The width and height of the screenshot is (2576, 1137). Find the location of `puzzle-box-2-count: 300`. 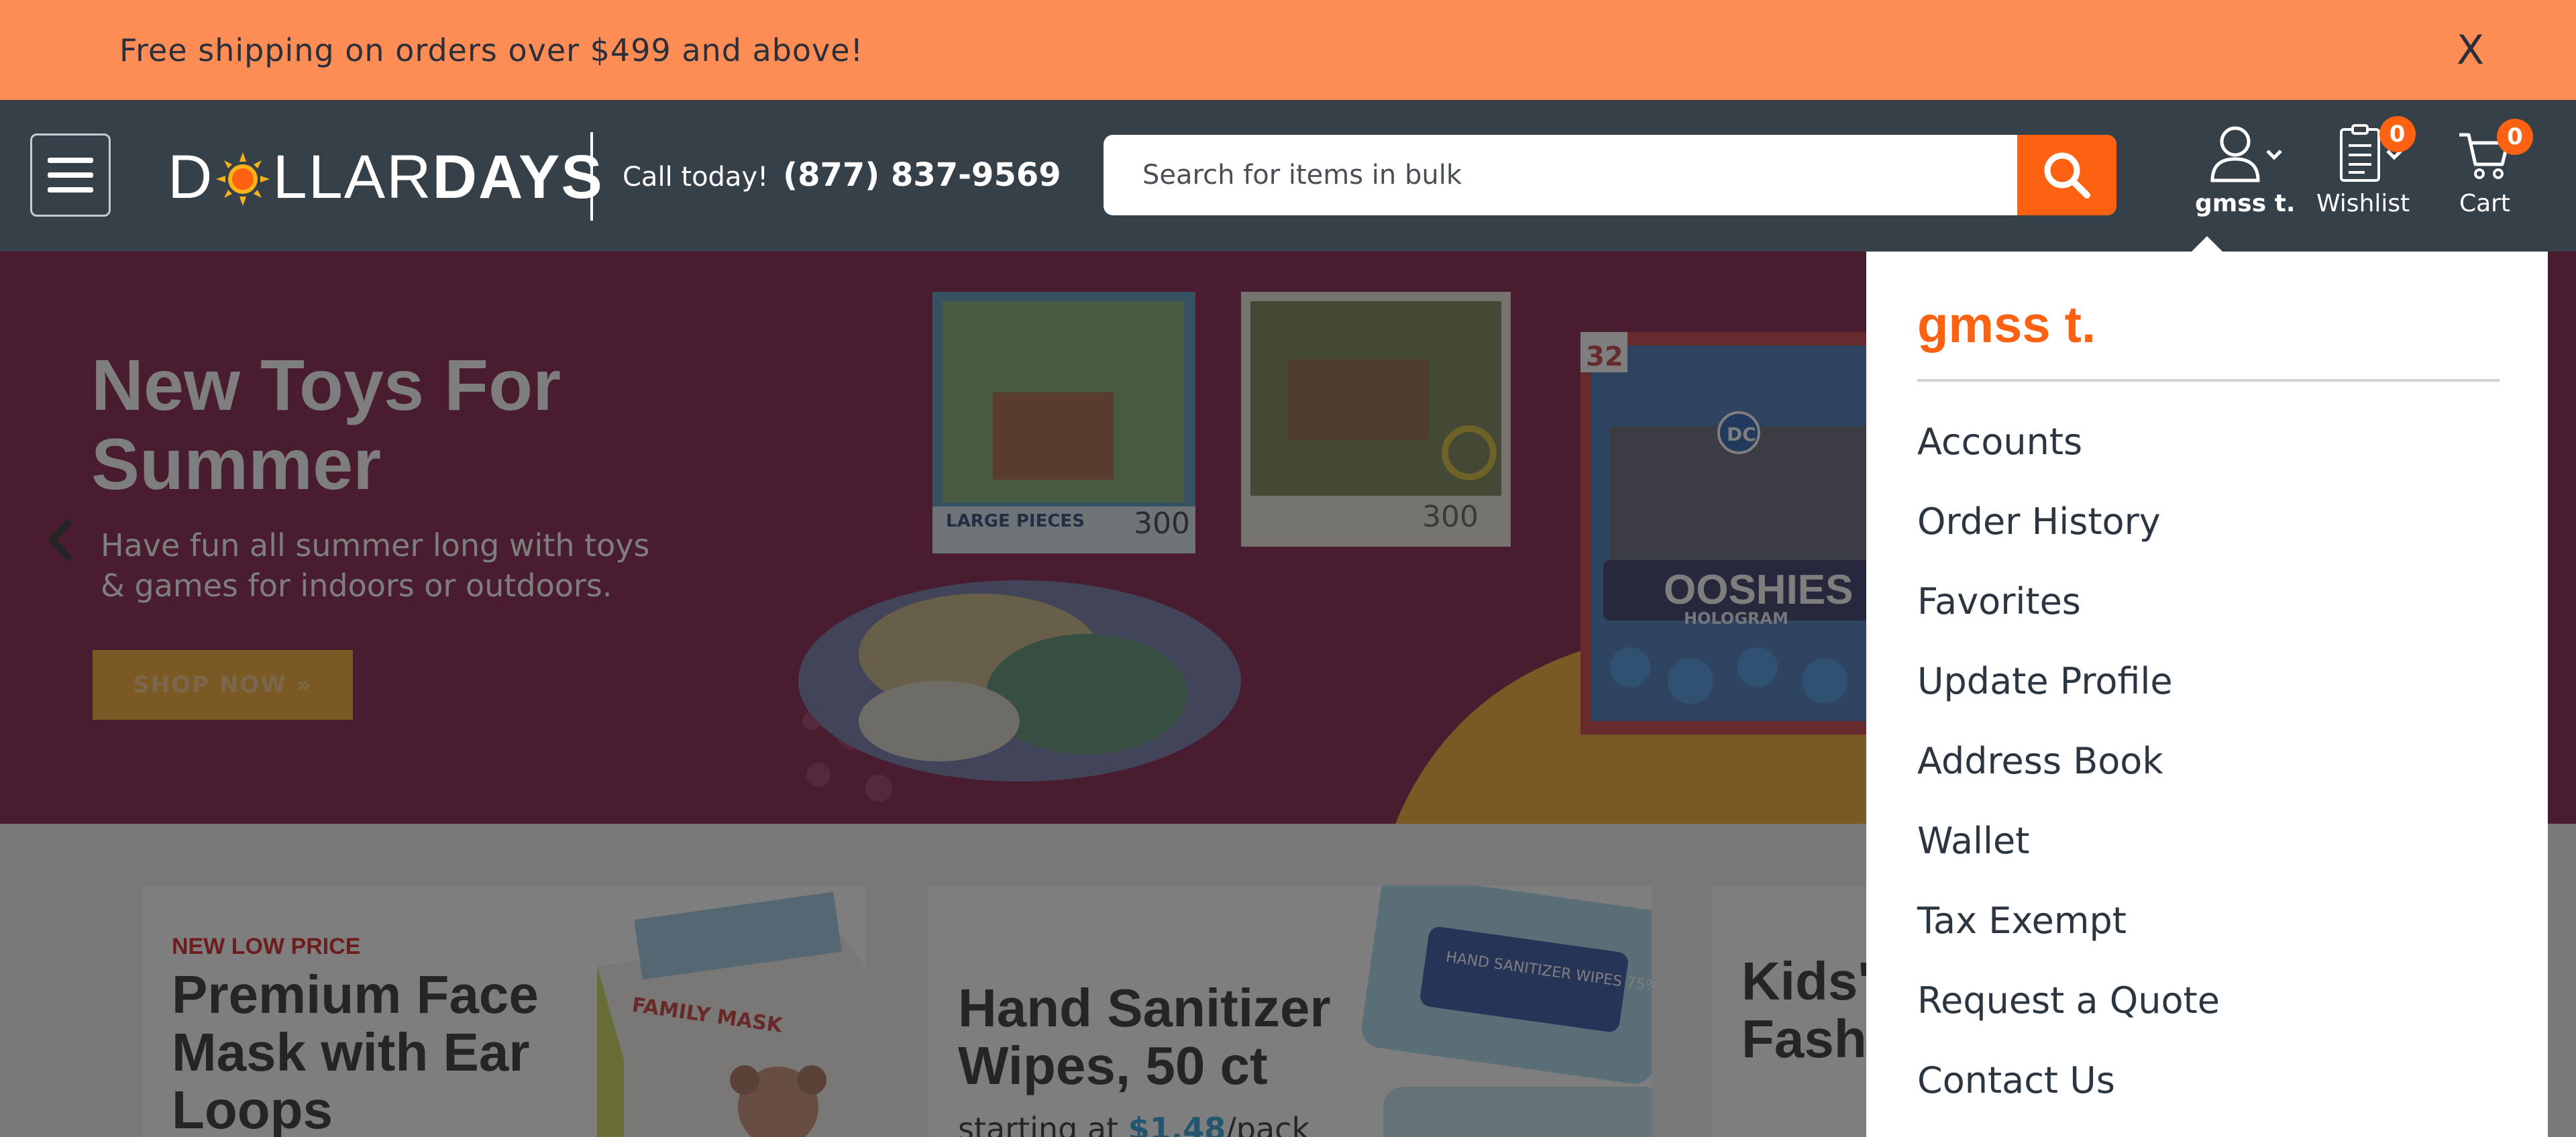

puzzle-box-2-count: 300 is located at coordinates (1450, 517).